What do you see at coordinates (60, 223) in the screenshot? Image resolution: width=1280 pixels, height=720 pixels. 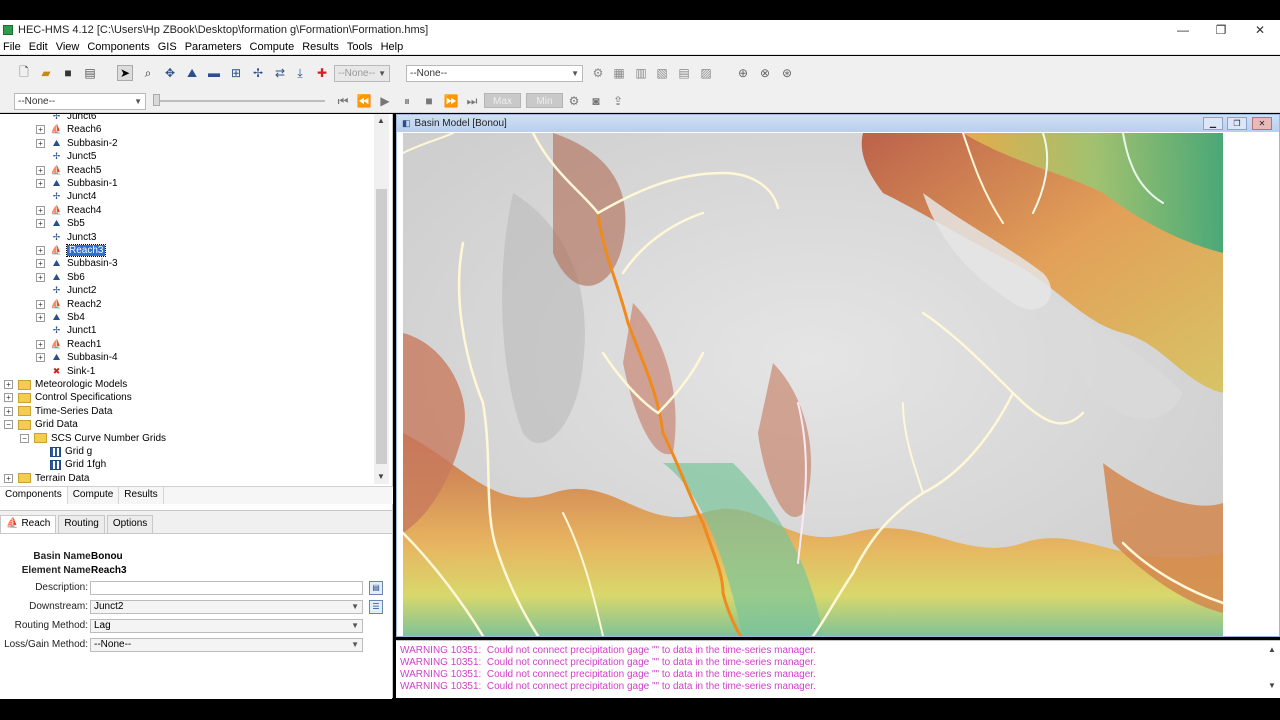 I see `tree-node: + ⛰ Sb5` at bounding box center [60, 223].